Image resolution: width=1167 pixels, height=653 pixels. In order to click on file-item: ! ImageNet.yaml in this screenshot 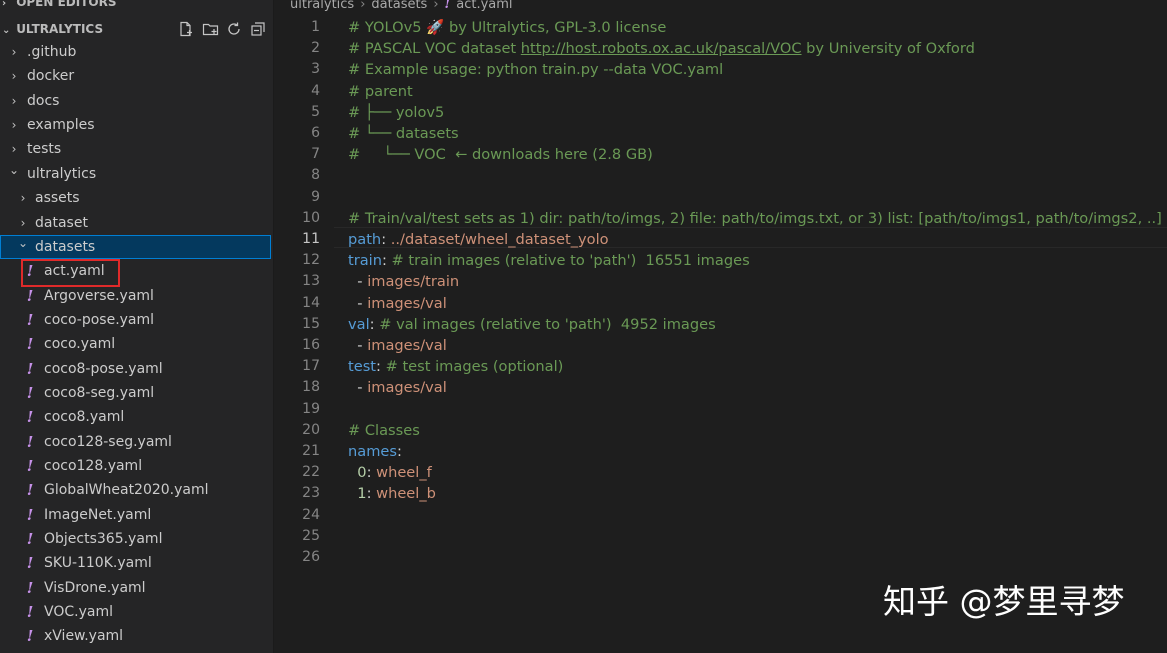, I will do `click(135, 515)`.